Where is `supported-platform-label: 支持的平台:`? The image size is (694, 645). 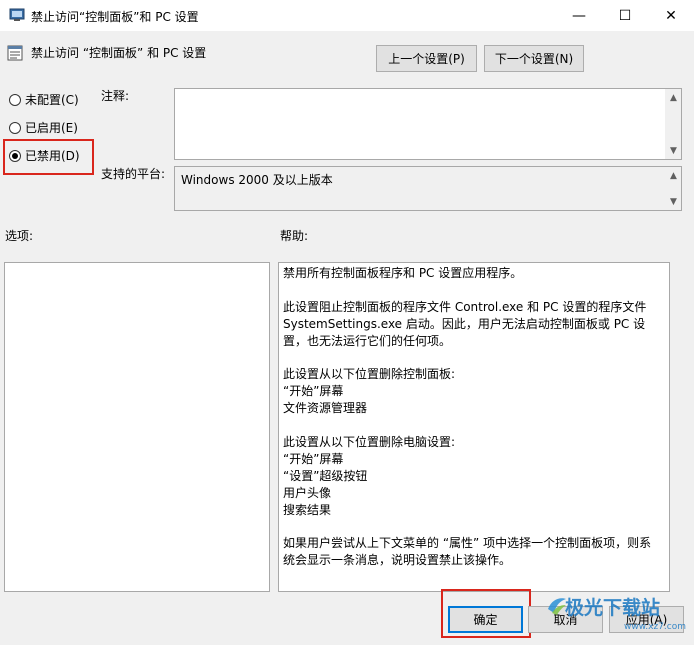 supported-platform-label: 支持的平台: is located at coordinates (133, 174).